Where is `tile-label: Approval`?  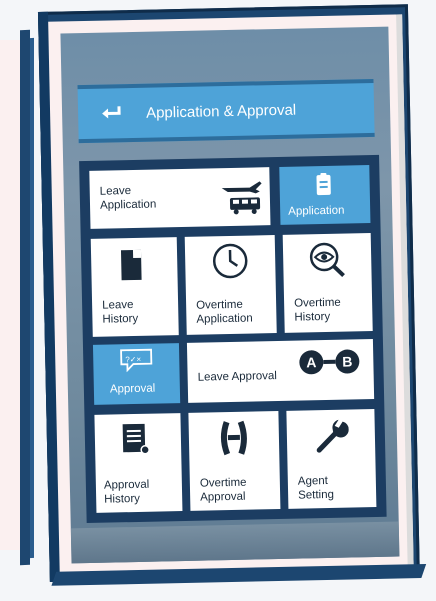
tile-label: Approval is located at coordinates (132, 389).